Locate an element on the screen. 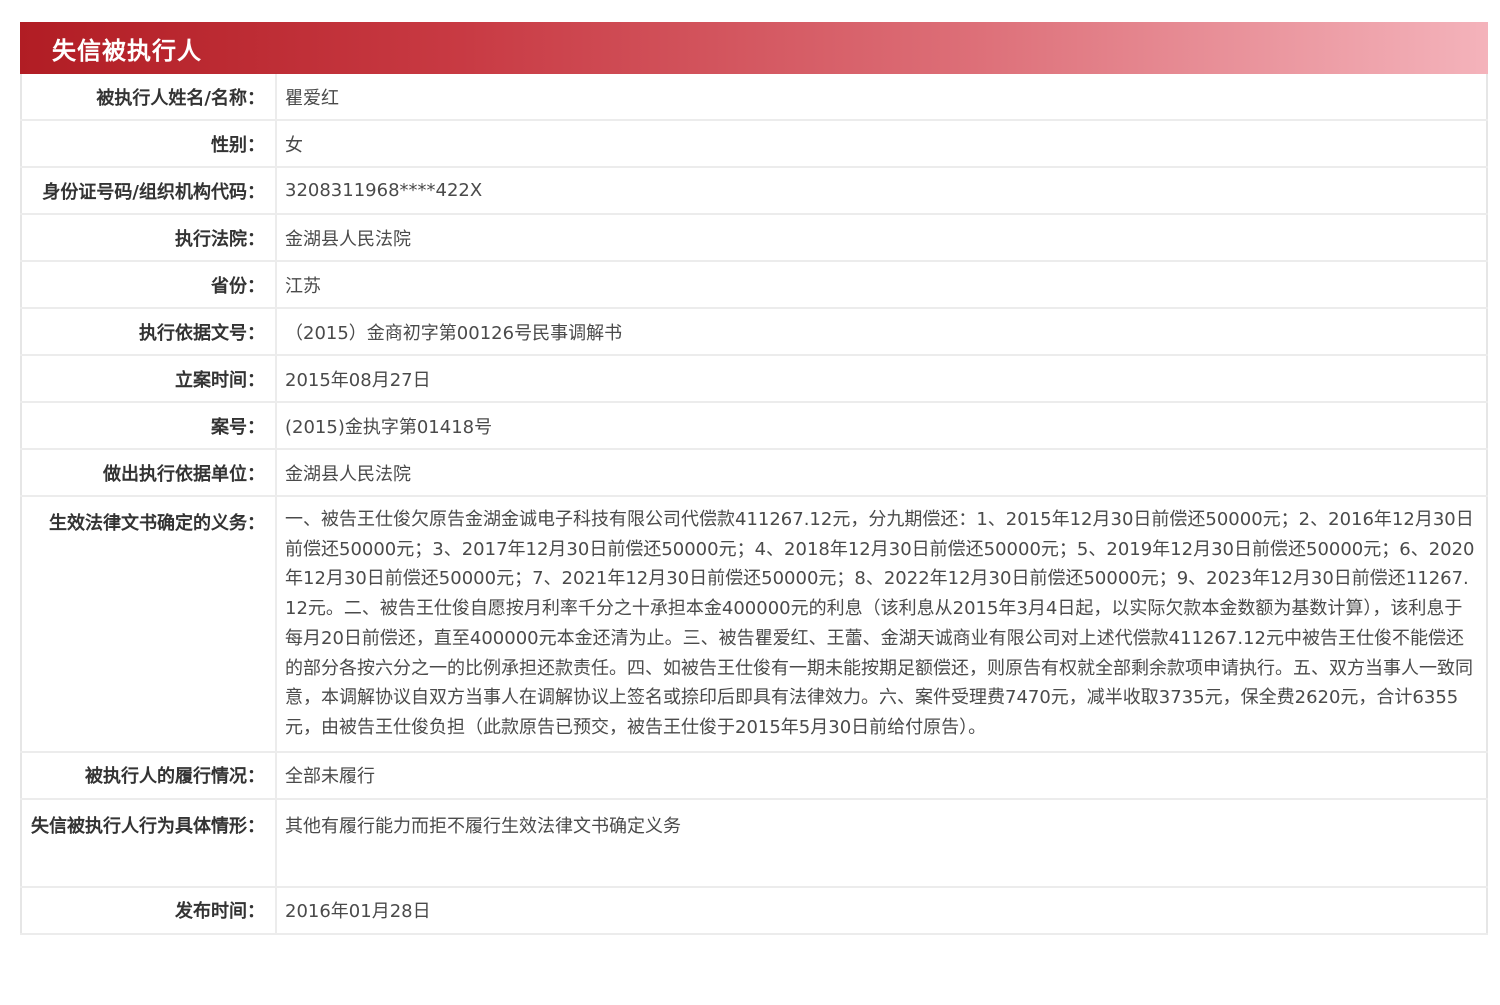 The height and width of the screenshot is (1005, 1500). field-value-id-number: 3208311968****422X is located at coordinates (881, 191).